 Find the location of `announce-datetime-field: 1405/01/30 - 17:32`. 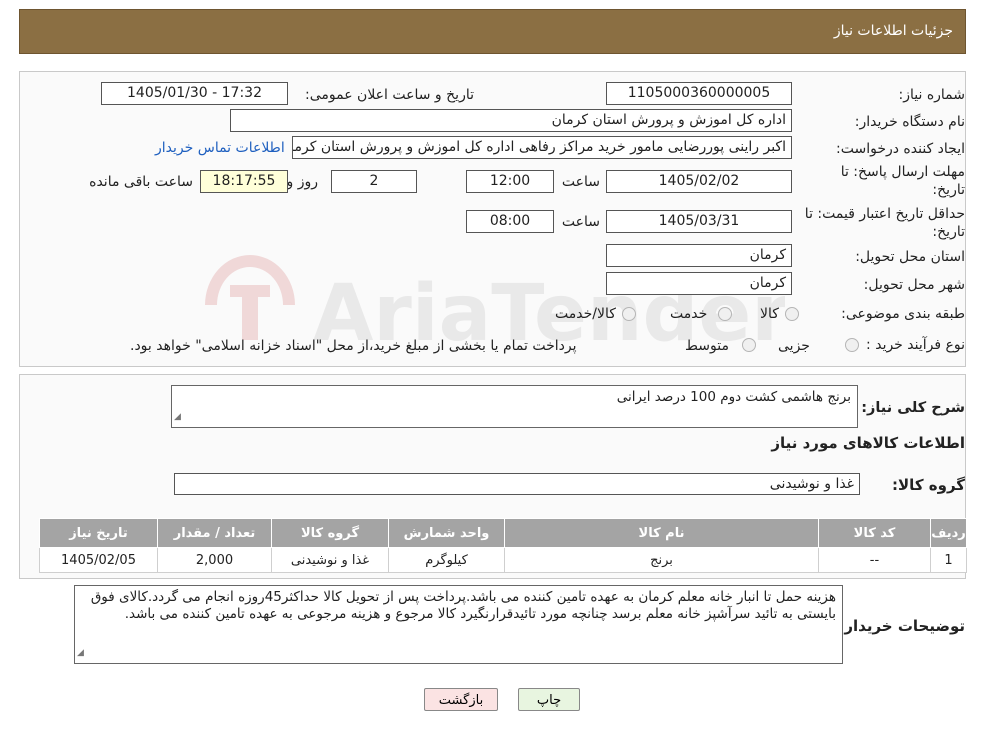

announce-datetime-field: 1405/01/30 - 17:32 is located at coordinates (194, 93).